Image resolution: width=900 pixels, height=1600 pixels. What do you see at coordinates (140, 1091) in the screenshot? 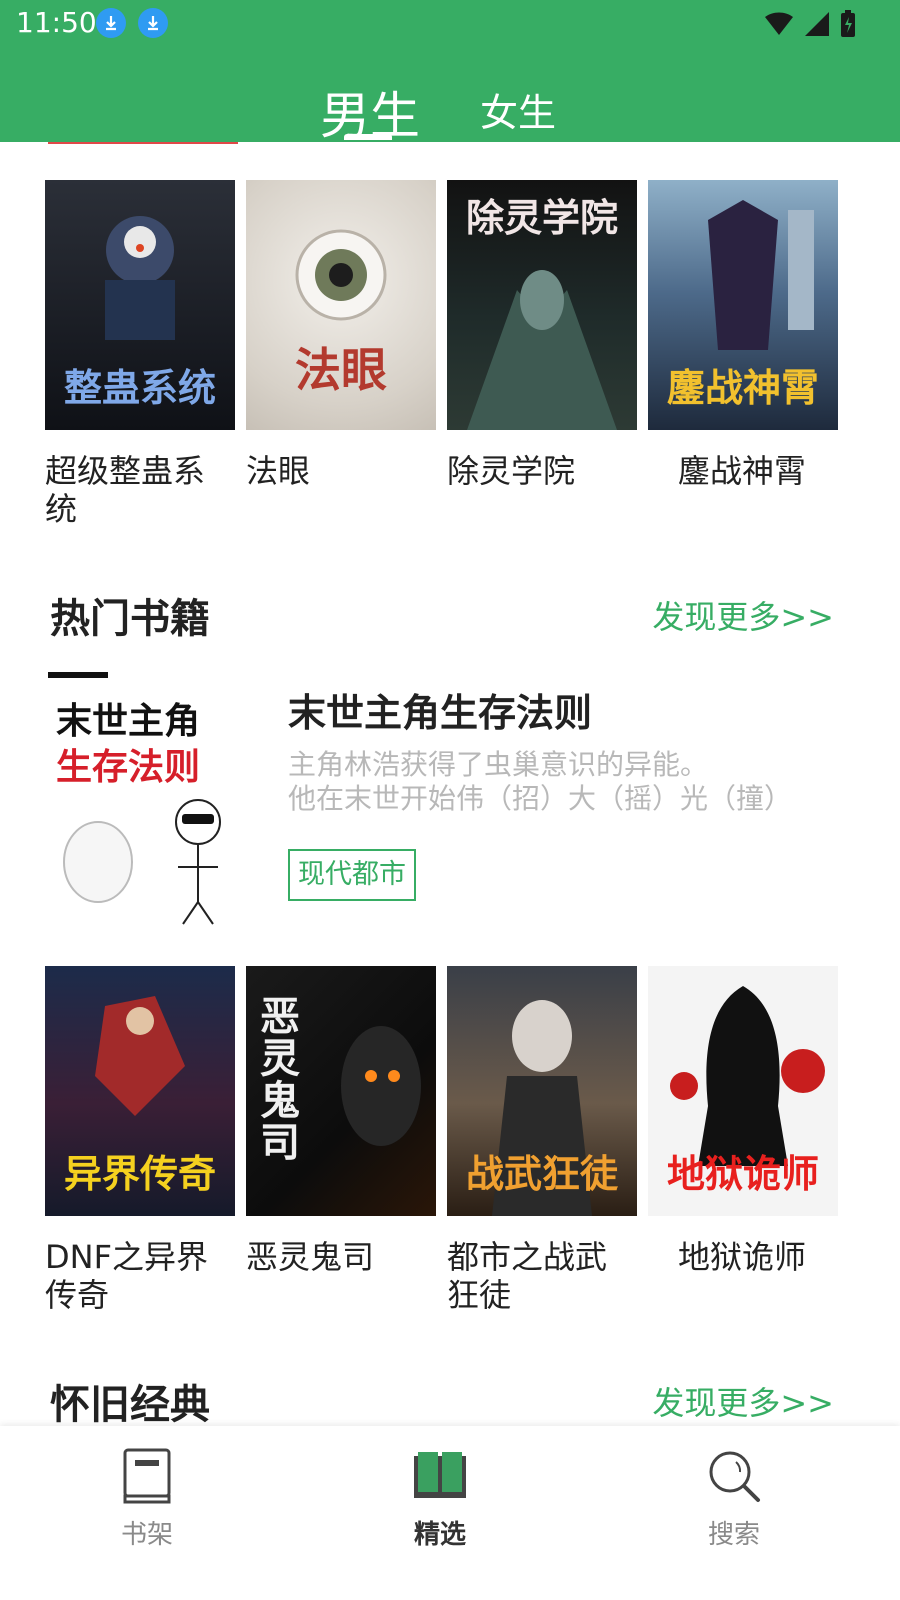
I see `book-cover: 异界传奇` at bounding box center [140, 1091].